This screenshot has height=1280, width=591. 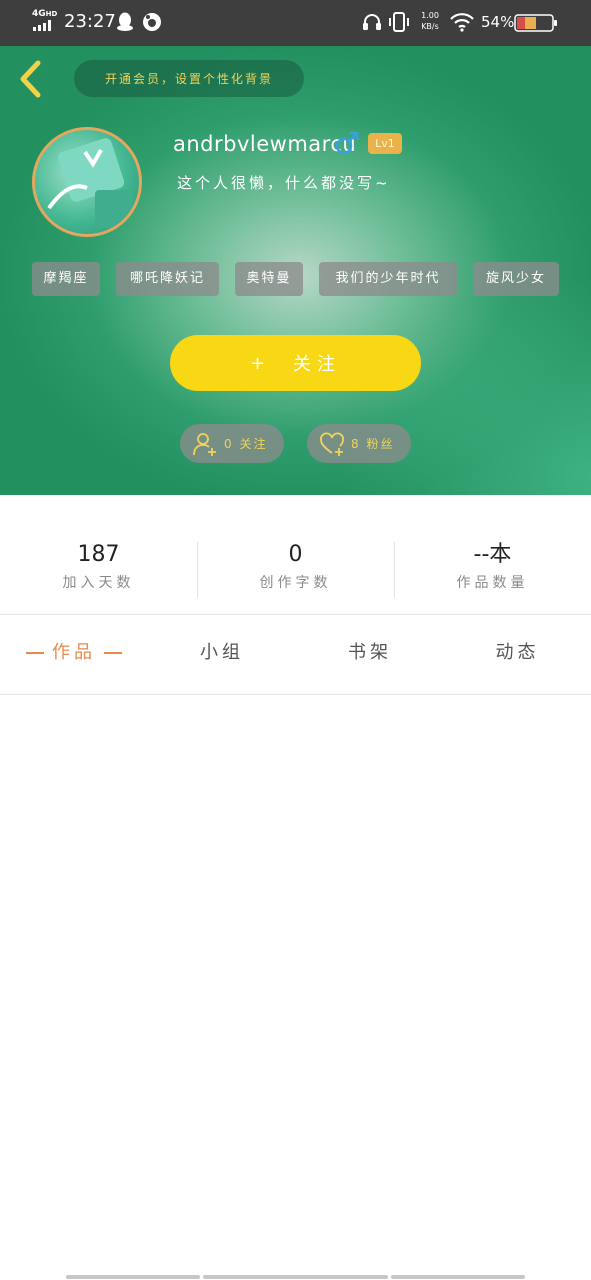 What do you see at coordinates (462, 22) in the screenshot?
I see `wifi-icon` at bounding box center [462, 22].